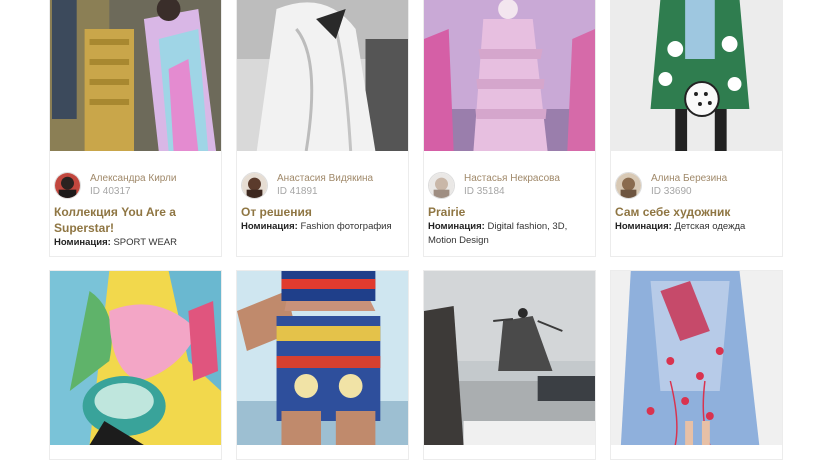 The height and width of the screenshot is (460, 840). Describe the element at coordinates (510, 212) in the screenshot. I see `work-title: Prairie` at that location.